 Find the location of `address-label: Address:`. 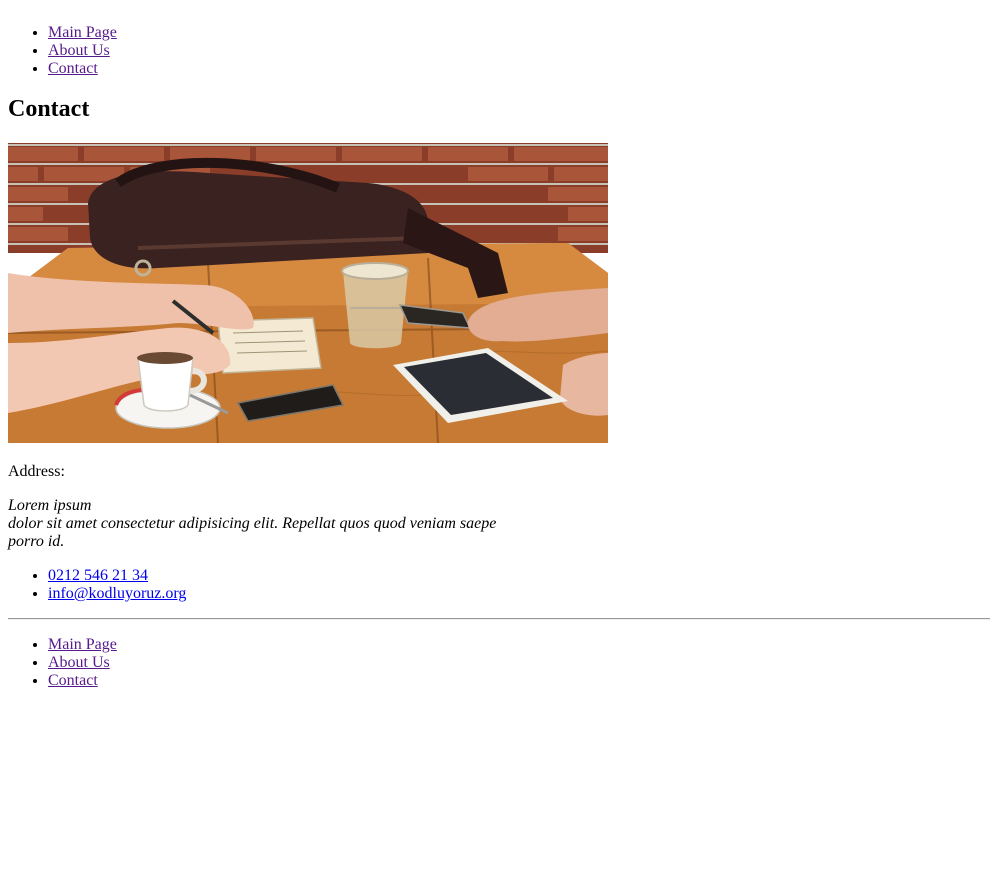

address-label: Address: is located at coordinates (36, 471).